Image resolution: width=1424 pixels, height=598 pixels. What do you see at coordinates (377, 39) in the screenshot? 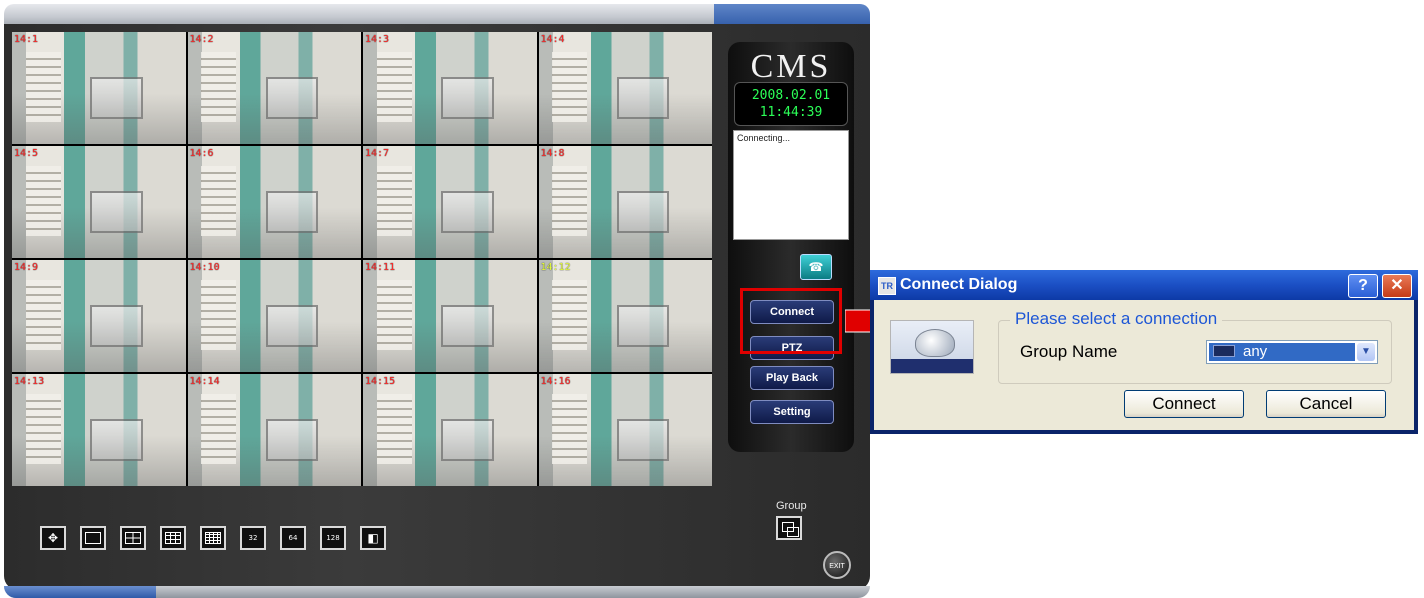
I see `camera-label: 14:3` at bounding box center [377, 39].